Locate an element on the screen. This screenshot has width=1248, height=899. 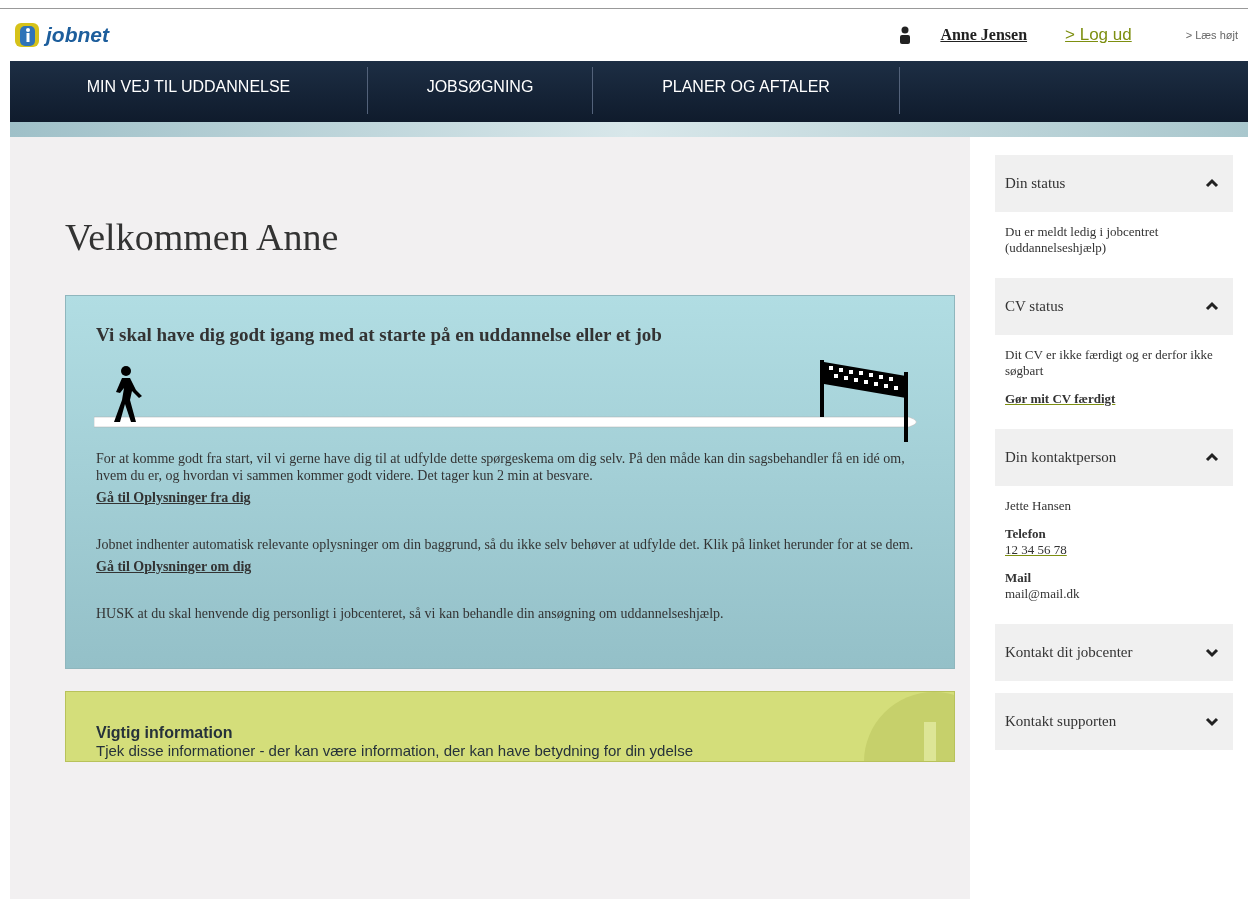
logo-text: jobnet is located at coordinates (77, 35).